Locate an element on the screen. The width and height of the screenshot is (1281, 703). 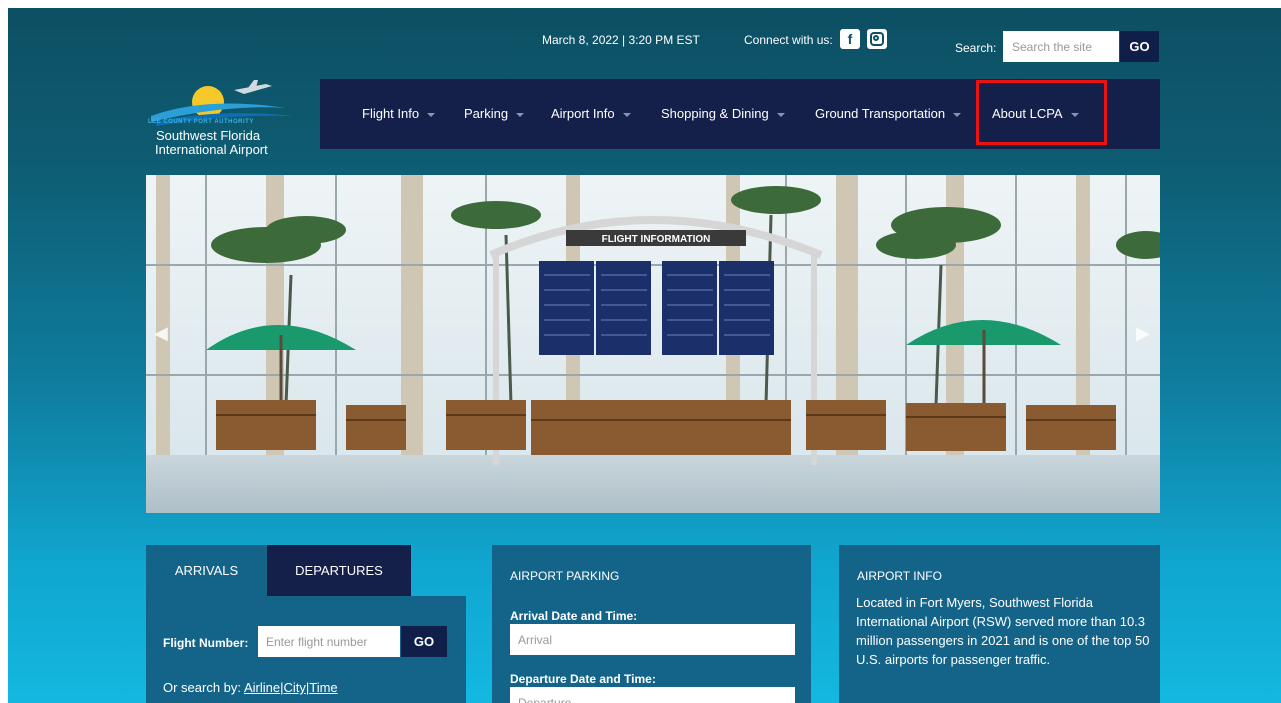
instagram-icon is located at coordinates (877, 39).